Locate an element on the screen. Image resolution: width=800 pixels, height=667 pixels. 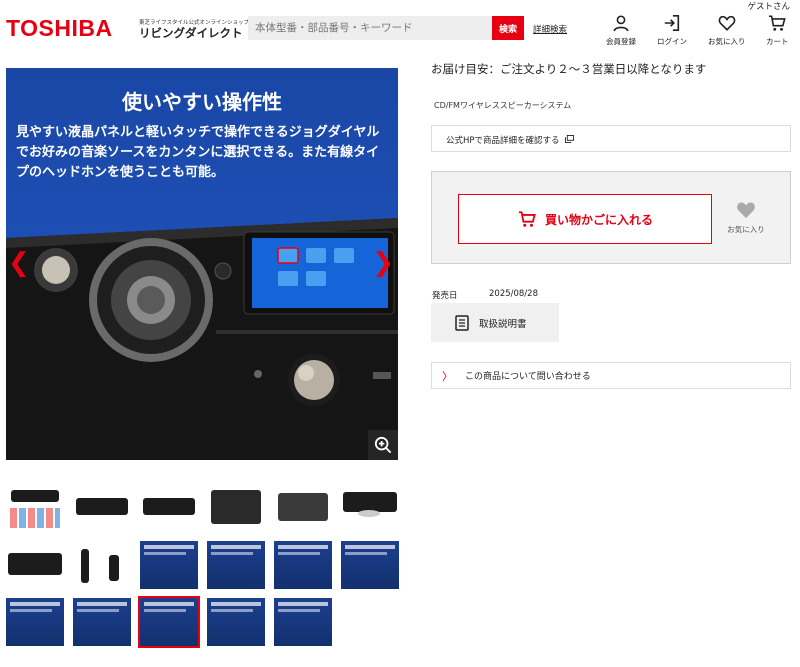
add-to-cart-label: 買い物かごに入れる is located at coordinates (598, 219).